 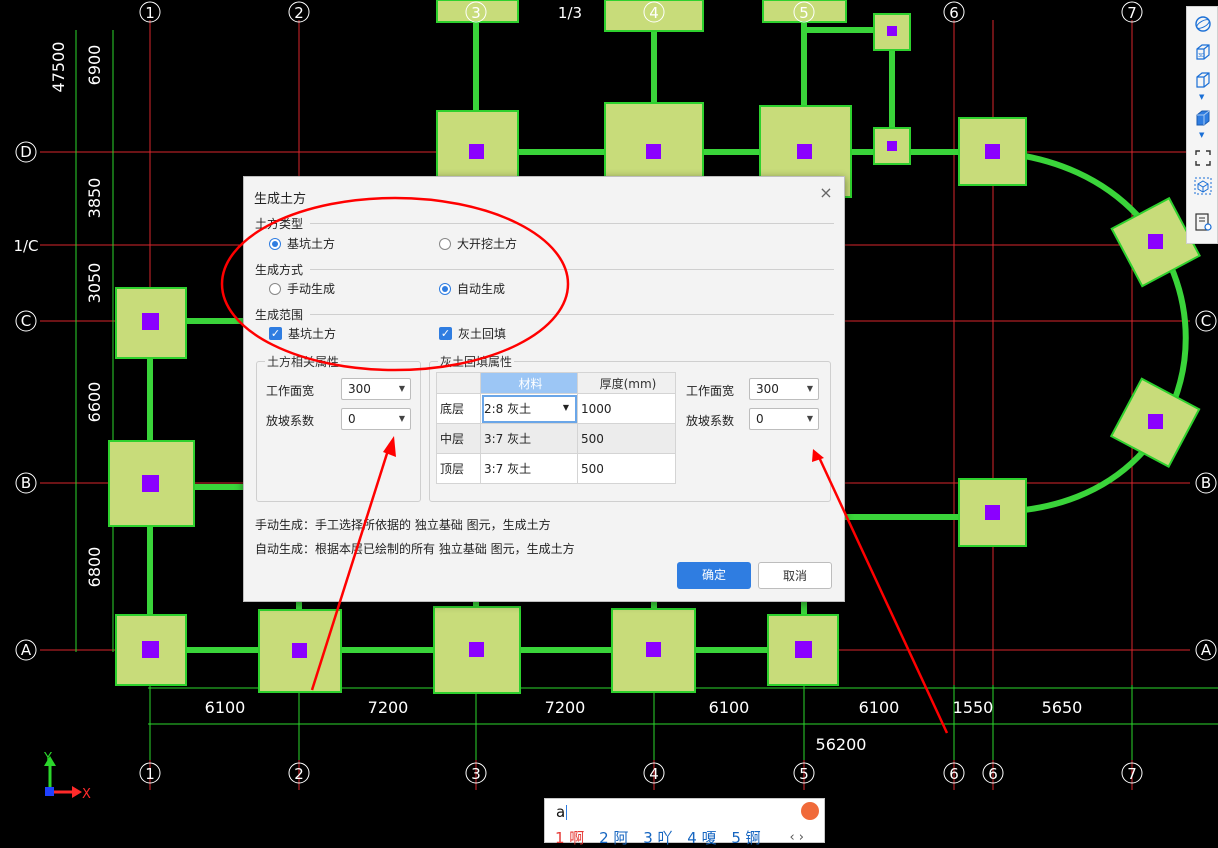 What do you see at coordinates (302, 288) in the screenshot?
I see `radio-manual-generate: 手动生成` at bounding box center [302, 288].